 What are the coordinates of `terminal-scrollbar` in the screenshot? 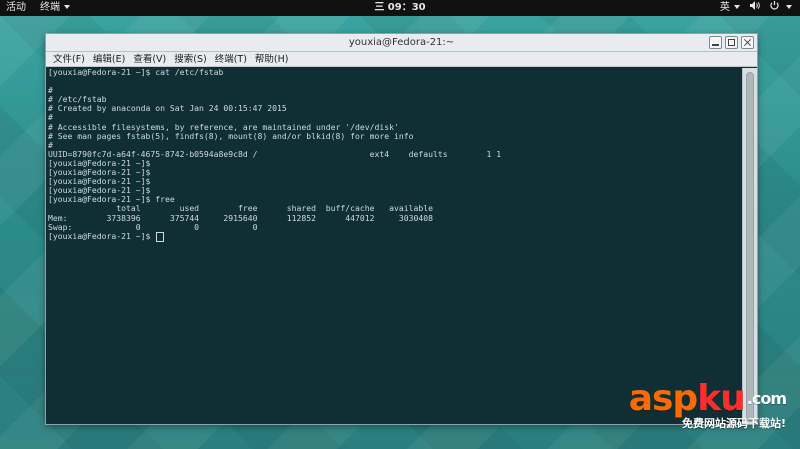 It's located at (749, 246).